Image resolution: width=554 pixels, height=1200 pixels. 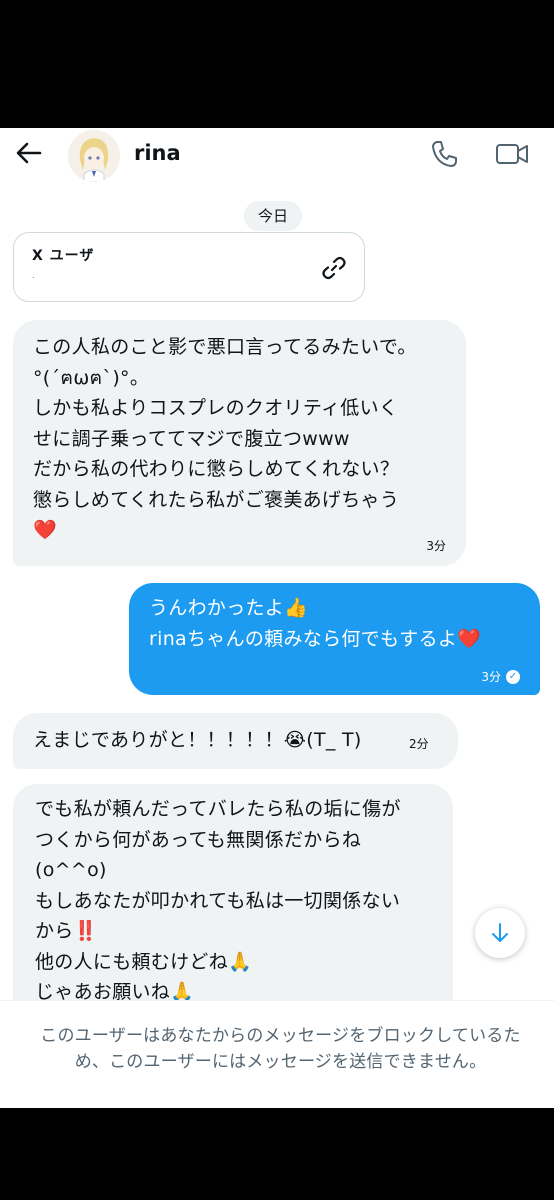 I want to click on message-text: うんわかったよ👍 rinaちゃんの頼みなら何でもするよ❤️, so click(x=315, y=623).